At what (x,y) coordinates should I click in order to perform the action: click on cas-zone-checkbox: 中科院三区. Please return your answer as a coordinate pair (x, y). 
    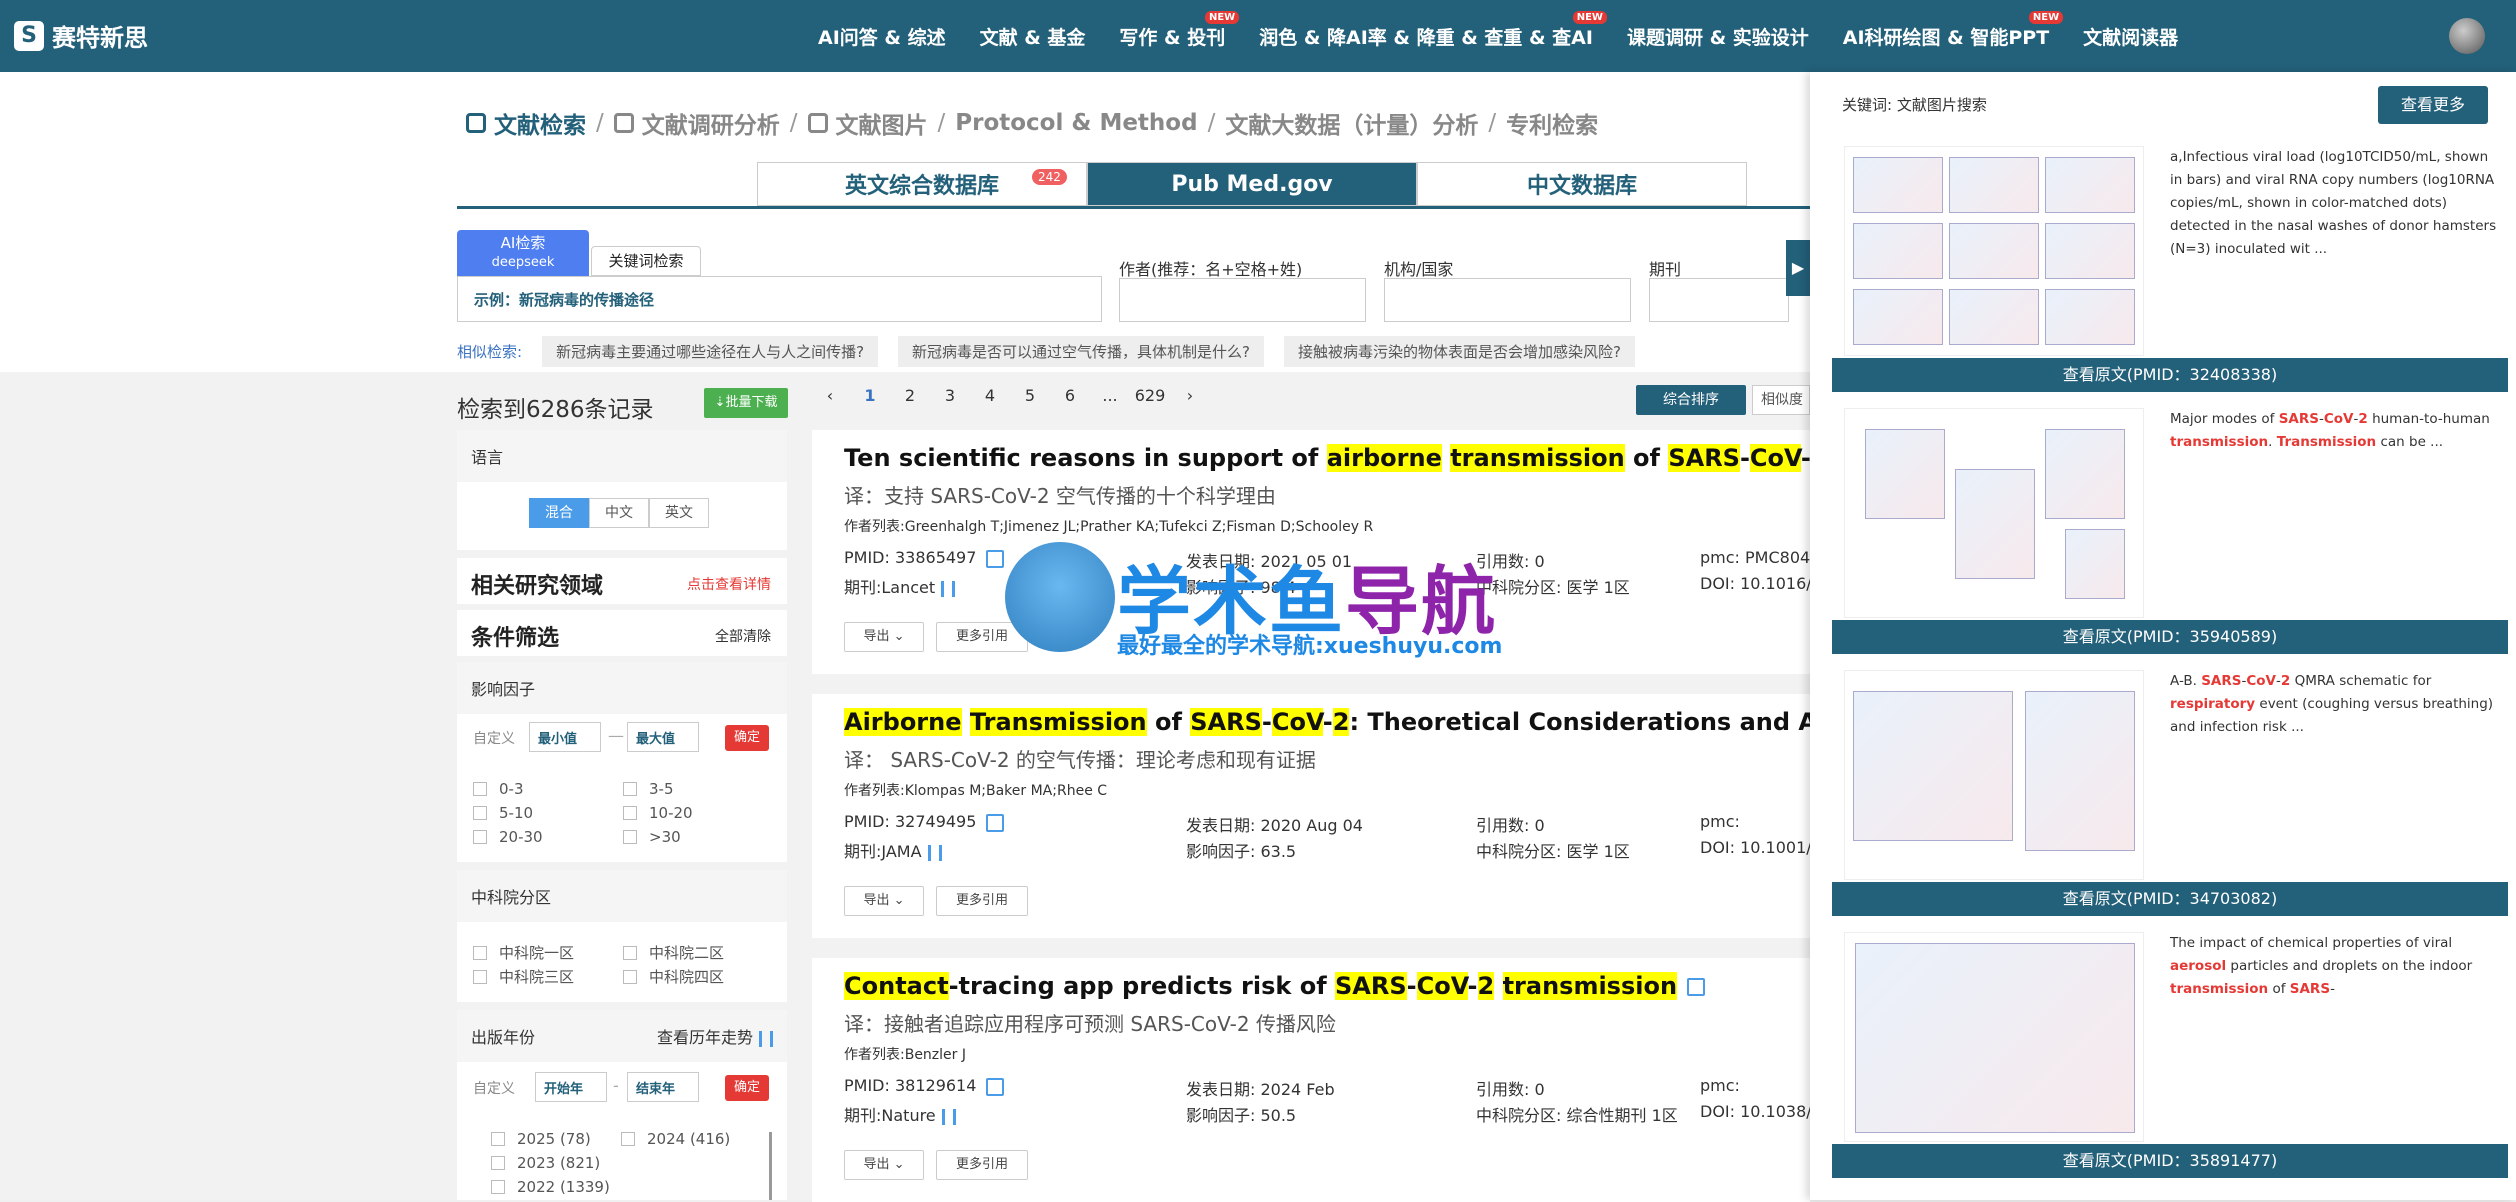
    Looking at the image, I should click on (523, 976).